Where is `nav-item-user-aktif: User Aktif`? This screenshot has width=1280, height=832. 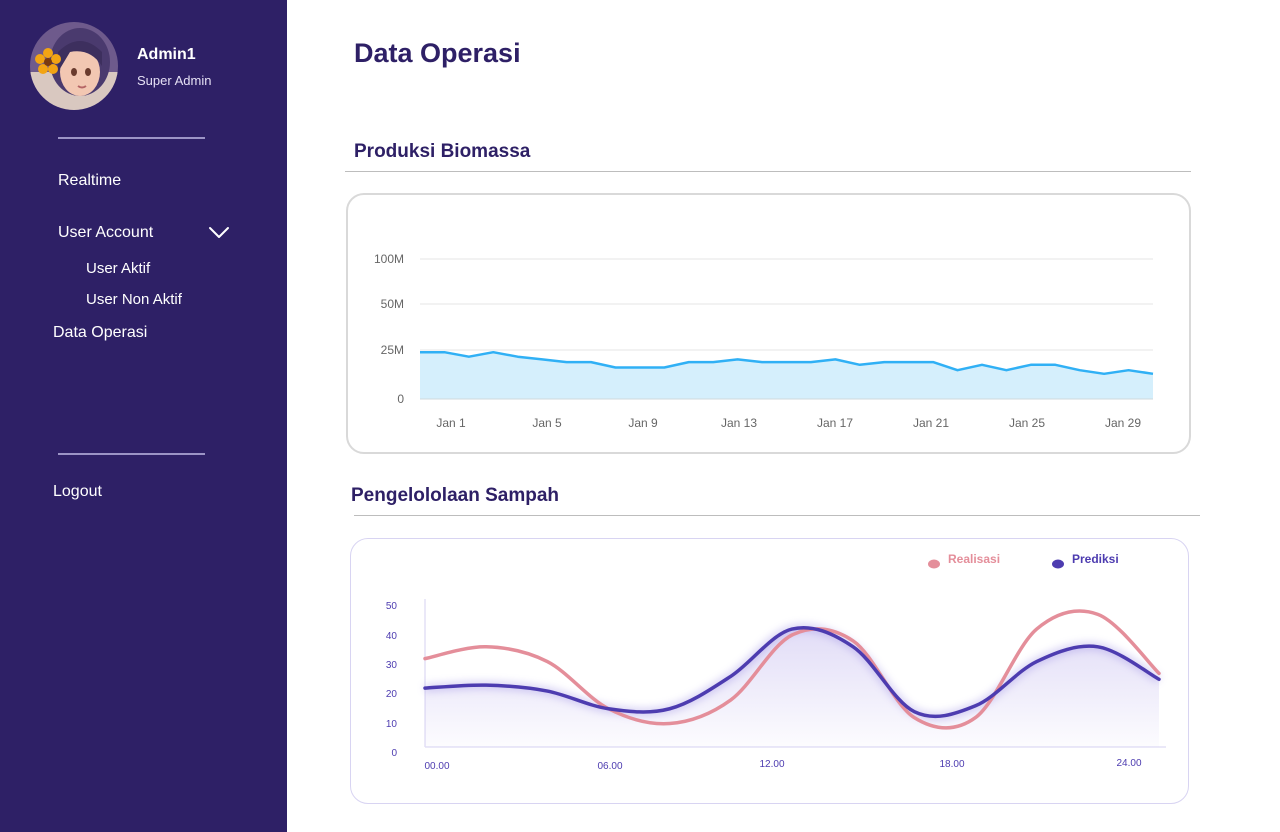
nav-item-user-aktif: User Aktif is located at coordinates (118, 268).